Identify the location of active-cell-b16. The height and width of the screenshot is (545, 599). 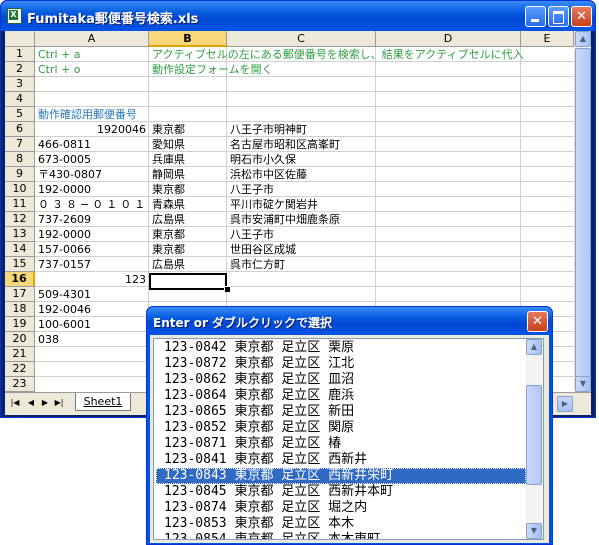
(188, 281).